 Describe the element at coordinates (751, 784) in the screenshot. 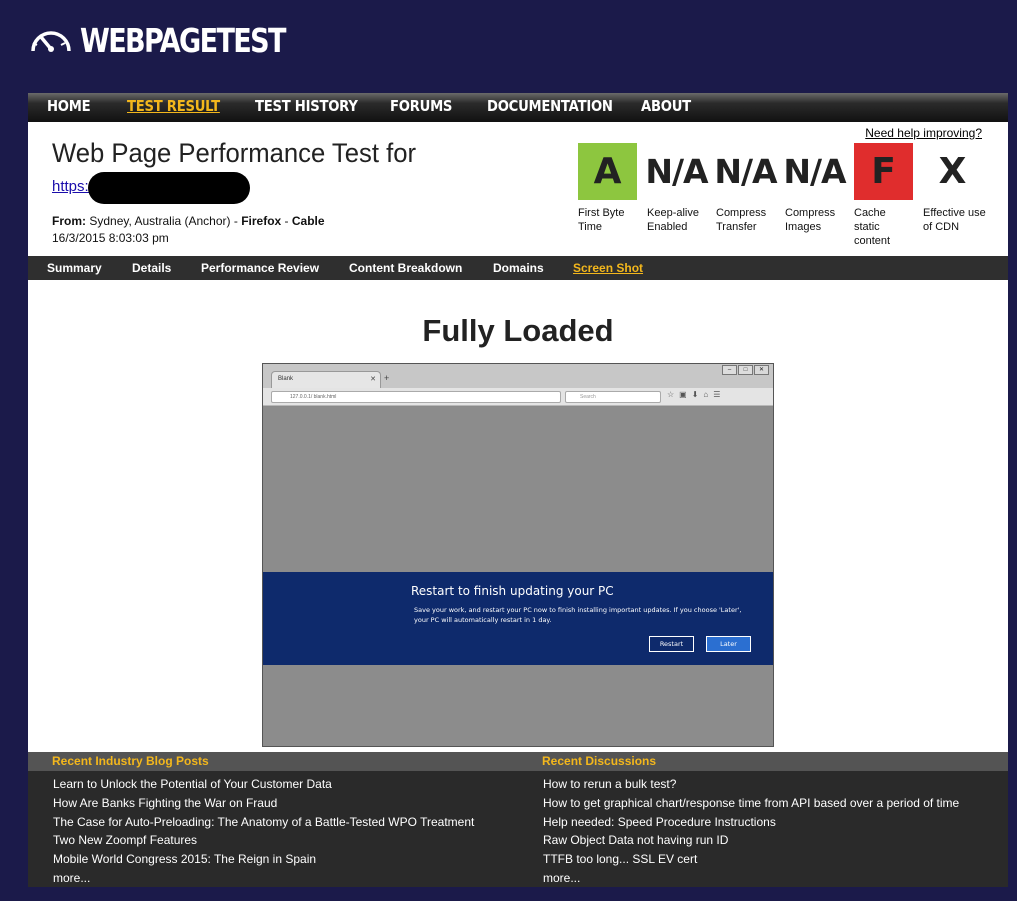

I see `discussion-link: How to rerun a bulk test?` at that location.